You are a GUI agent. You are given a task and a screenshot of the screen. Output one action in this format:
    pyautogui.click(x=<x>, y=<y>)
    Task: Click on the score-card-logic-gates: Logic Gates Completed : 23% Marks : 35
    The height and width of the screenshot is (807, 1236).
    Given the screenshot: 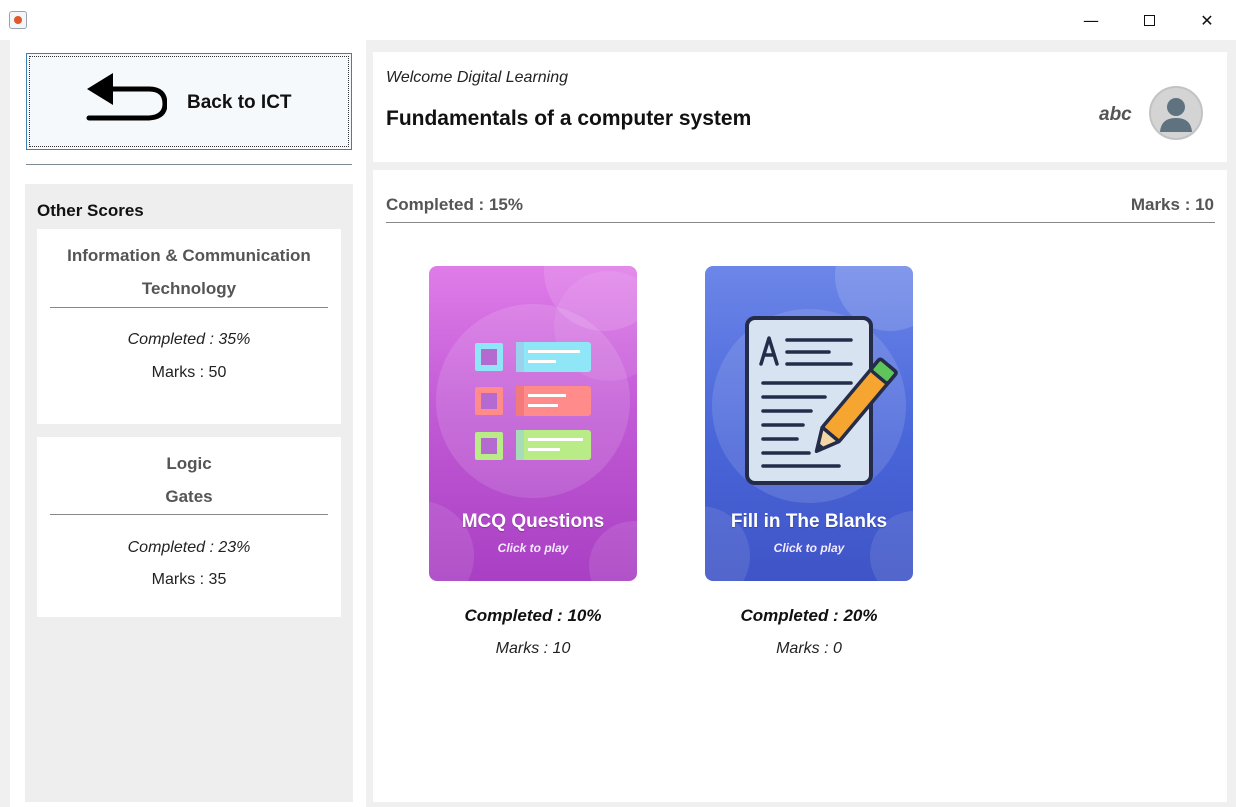 What is the action you would take?
    pyautogui.click(x=189, y=527)
    